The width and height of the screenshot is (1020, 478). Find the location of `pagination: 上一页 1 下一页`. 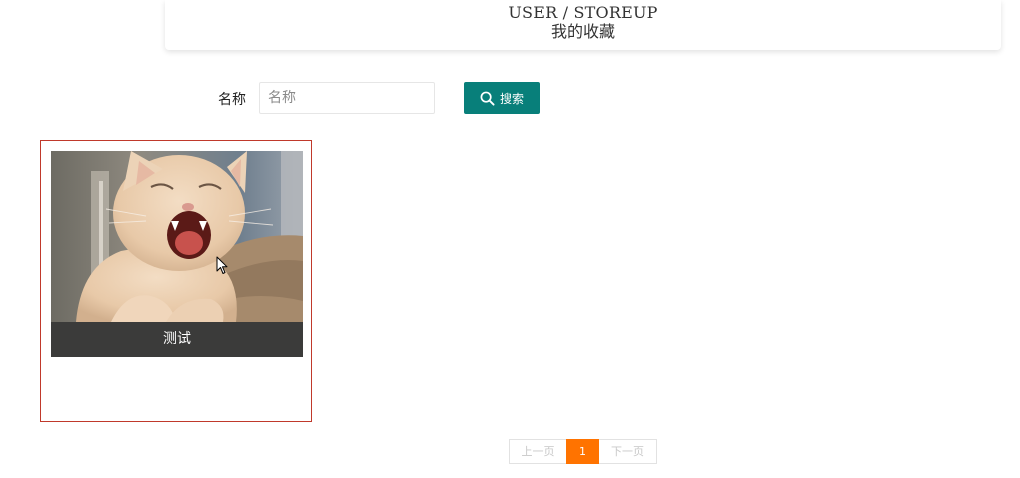

pagination: 上一页 1 下一页 is located at coordinates (583, 451).